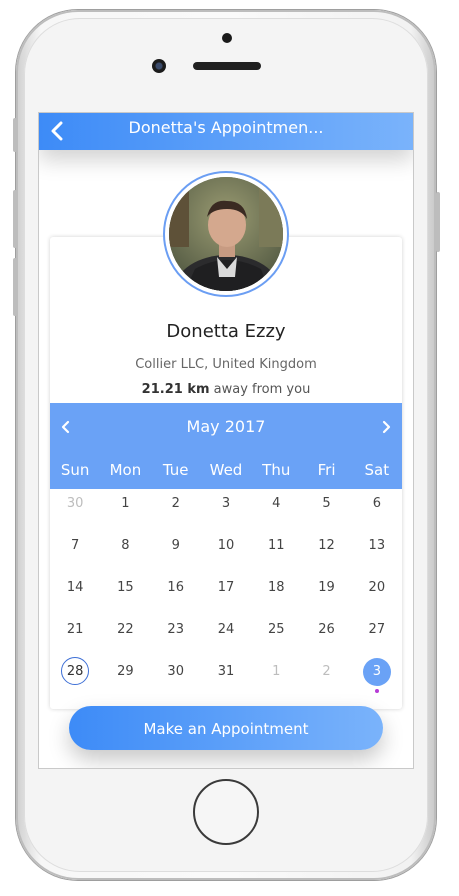  What do you see at coordinates (260, 389) in the screenshot?
I see `distance-suffix: away from you` at bounding box center [260, 389].